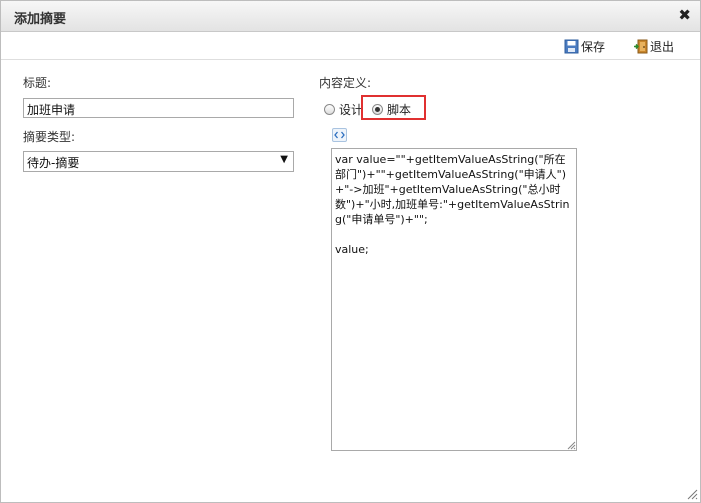  What do you see at coordinates (284, 159) in the screenshot?
I see `chevron-down-icon: ▼` at bounding box center [284, 159].